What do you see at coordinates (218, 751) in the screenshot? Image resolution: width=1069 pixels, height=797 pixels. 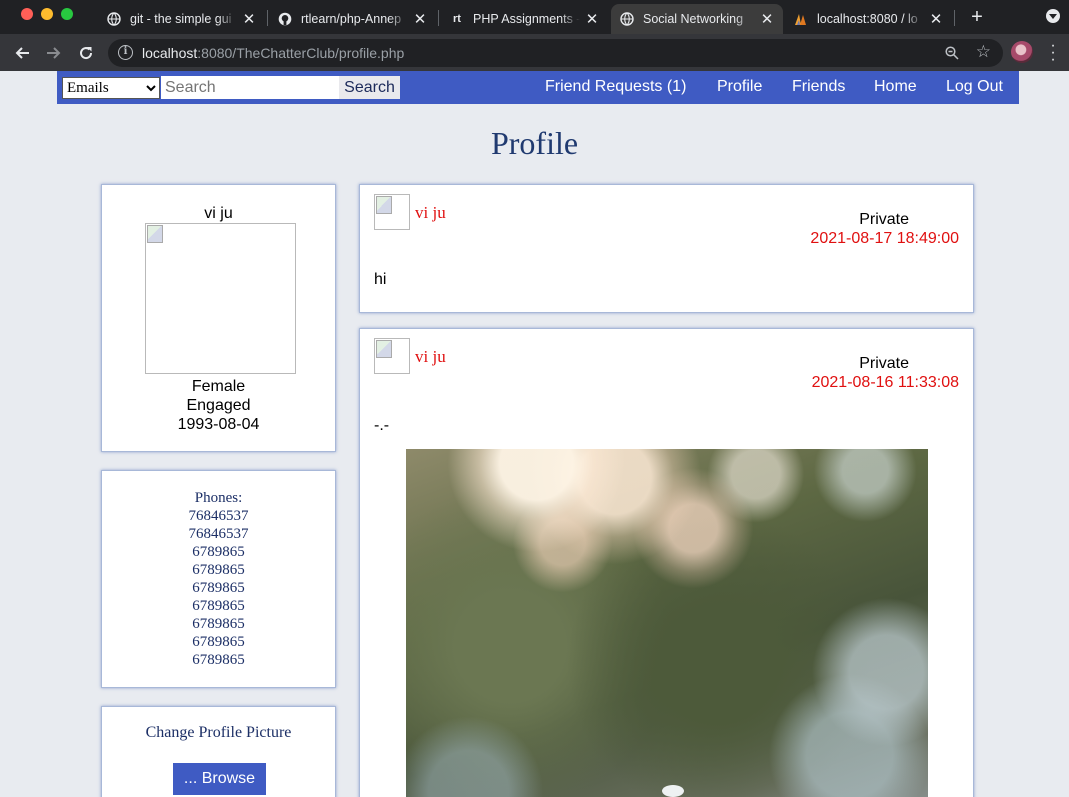 I see `change-picture-card: Change Profile Picture ... Browse` at bounding box center [218, 751].